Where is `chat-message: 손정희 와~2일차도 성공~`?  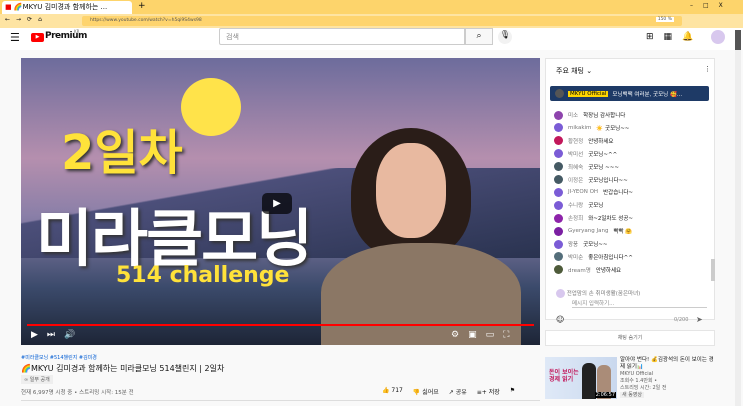 chat-message: 손정희 와~2일차도 성공~ is located at coordinates (593, 218).